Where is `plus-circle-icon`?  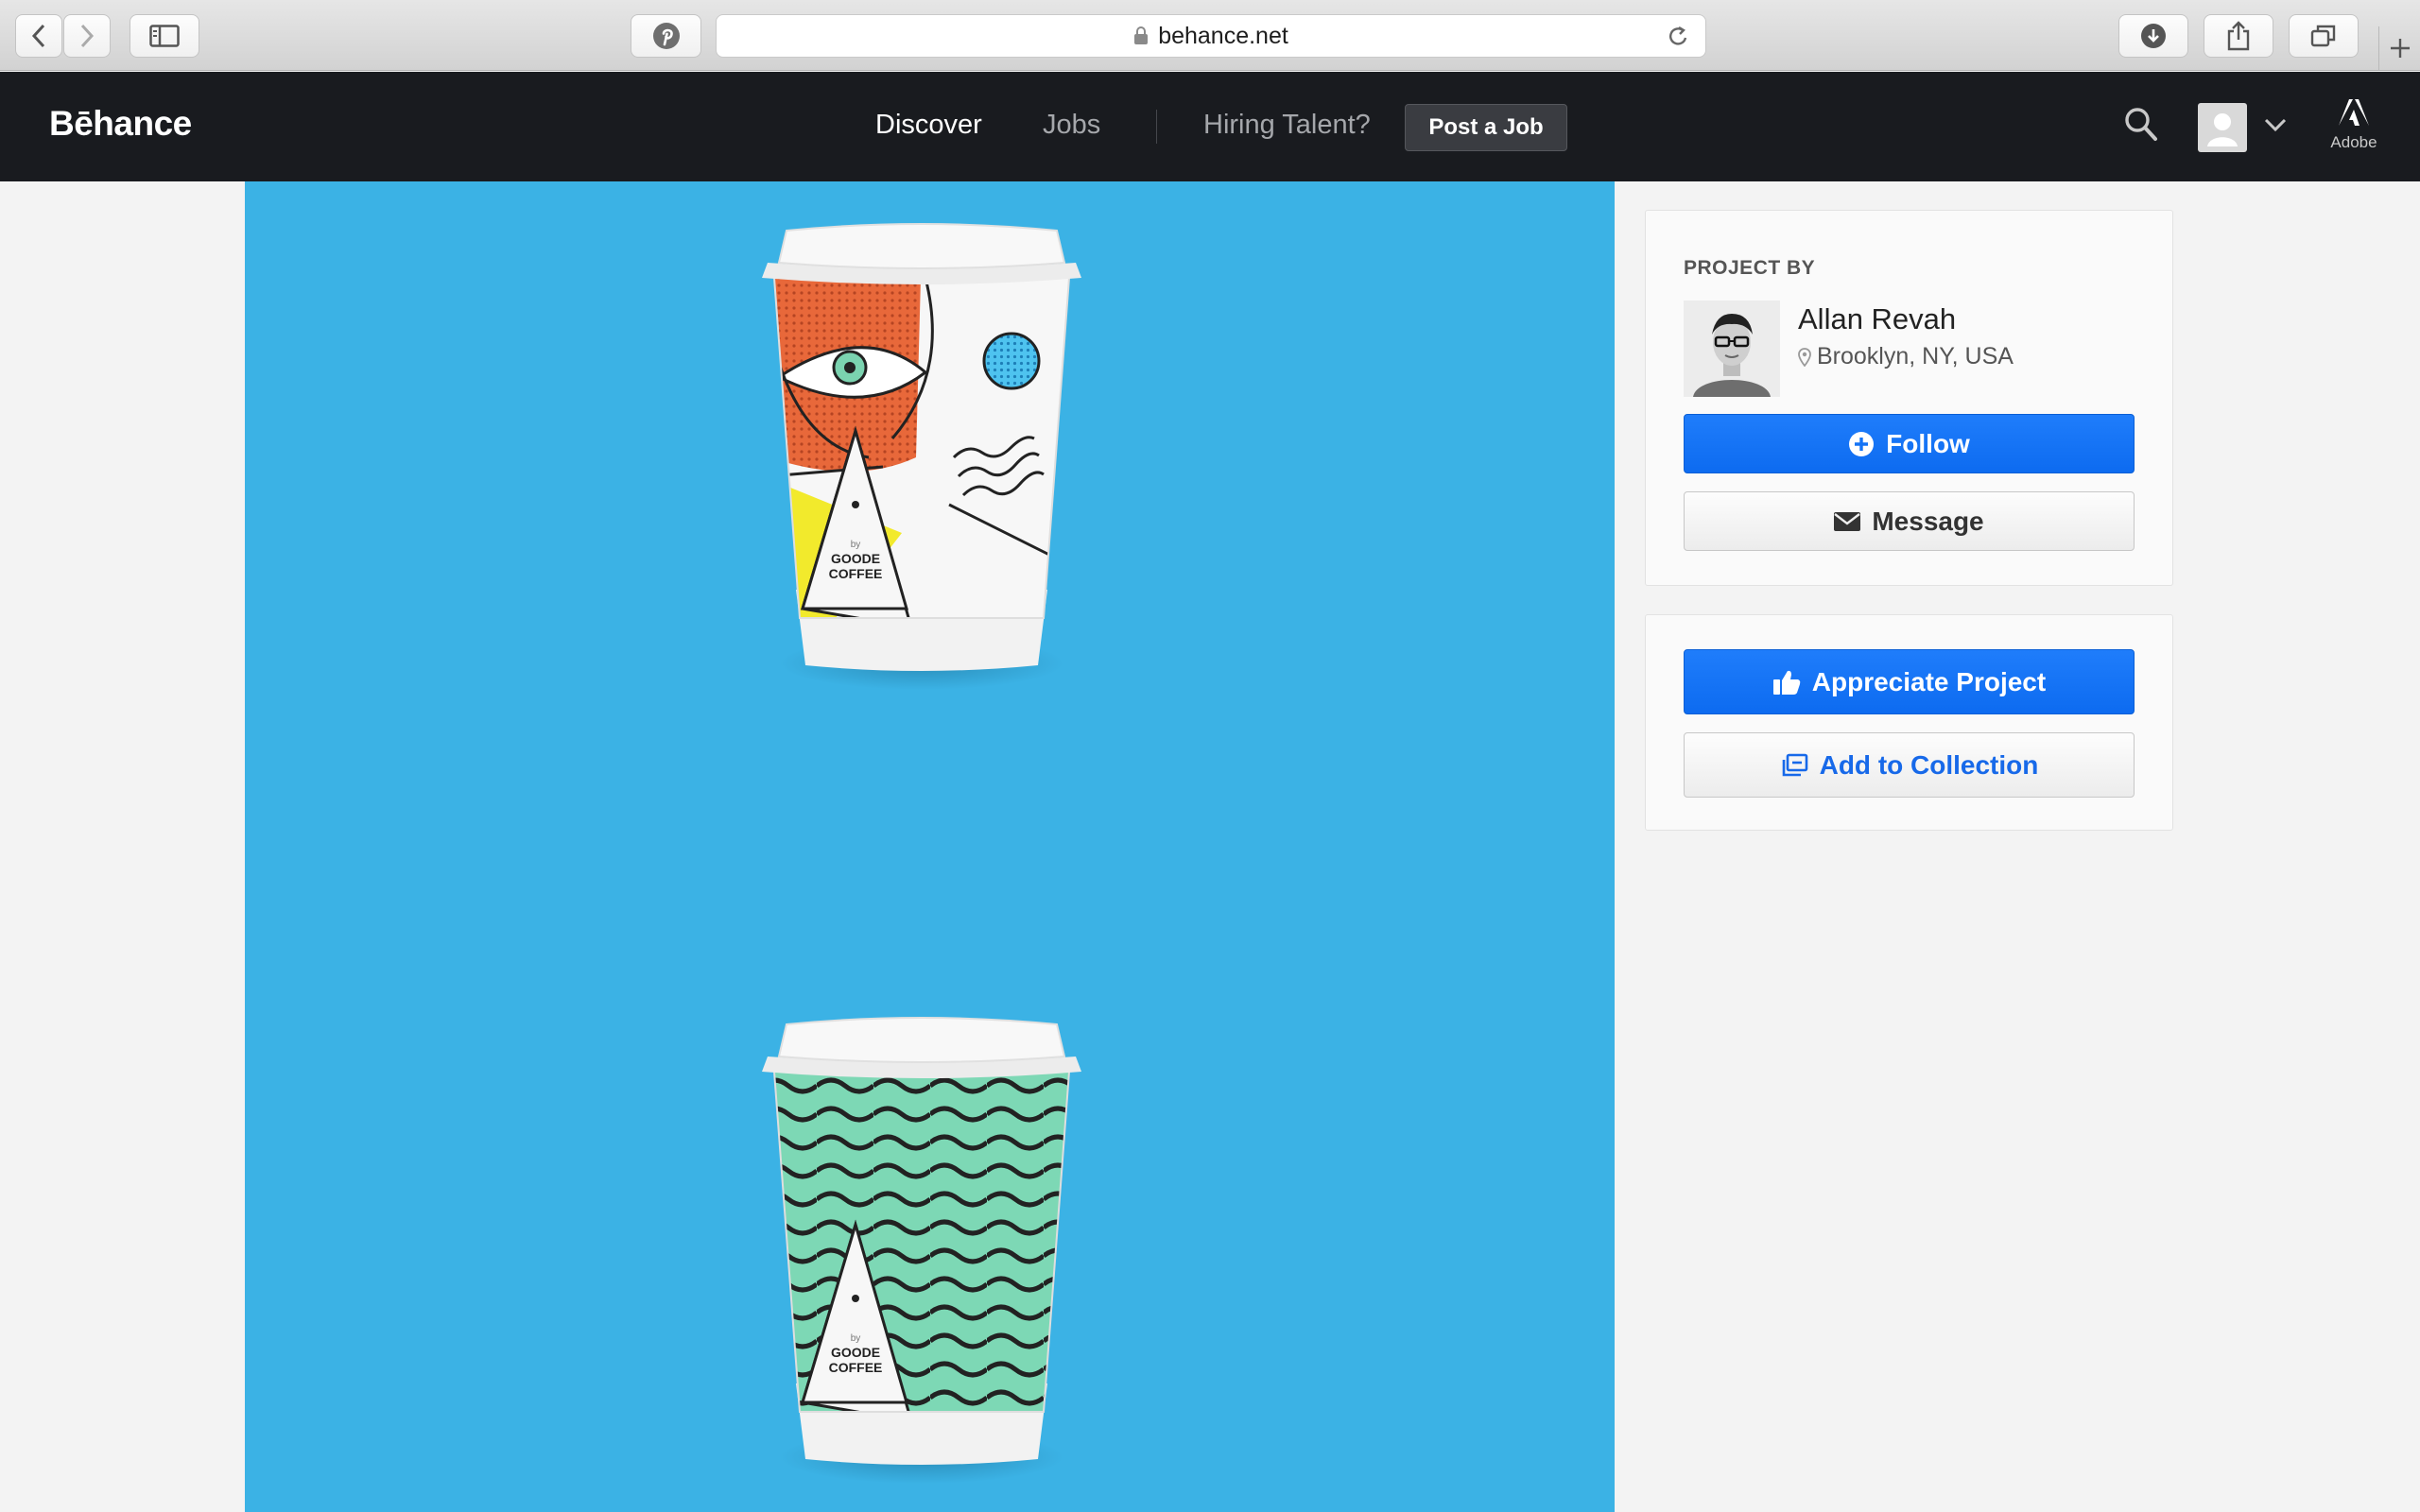
plus-circle-icon is located at coordinates (1862, 443).